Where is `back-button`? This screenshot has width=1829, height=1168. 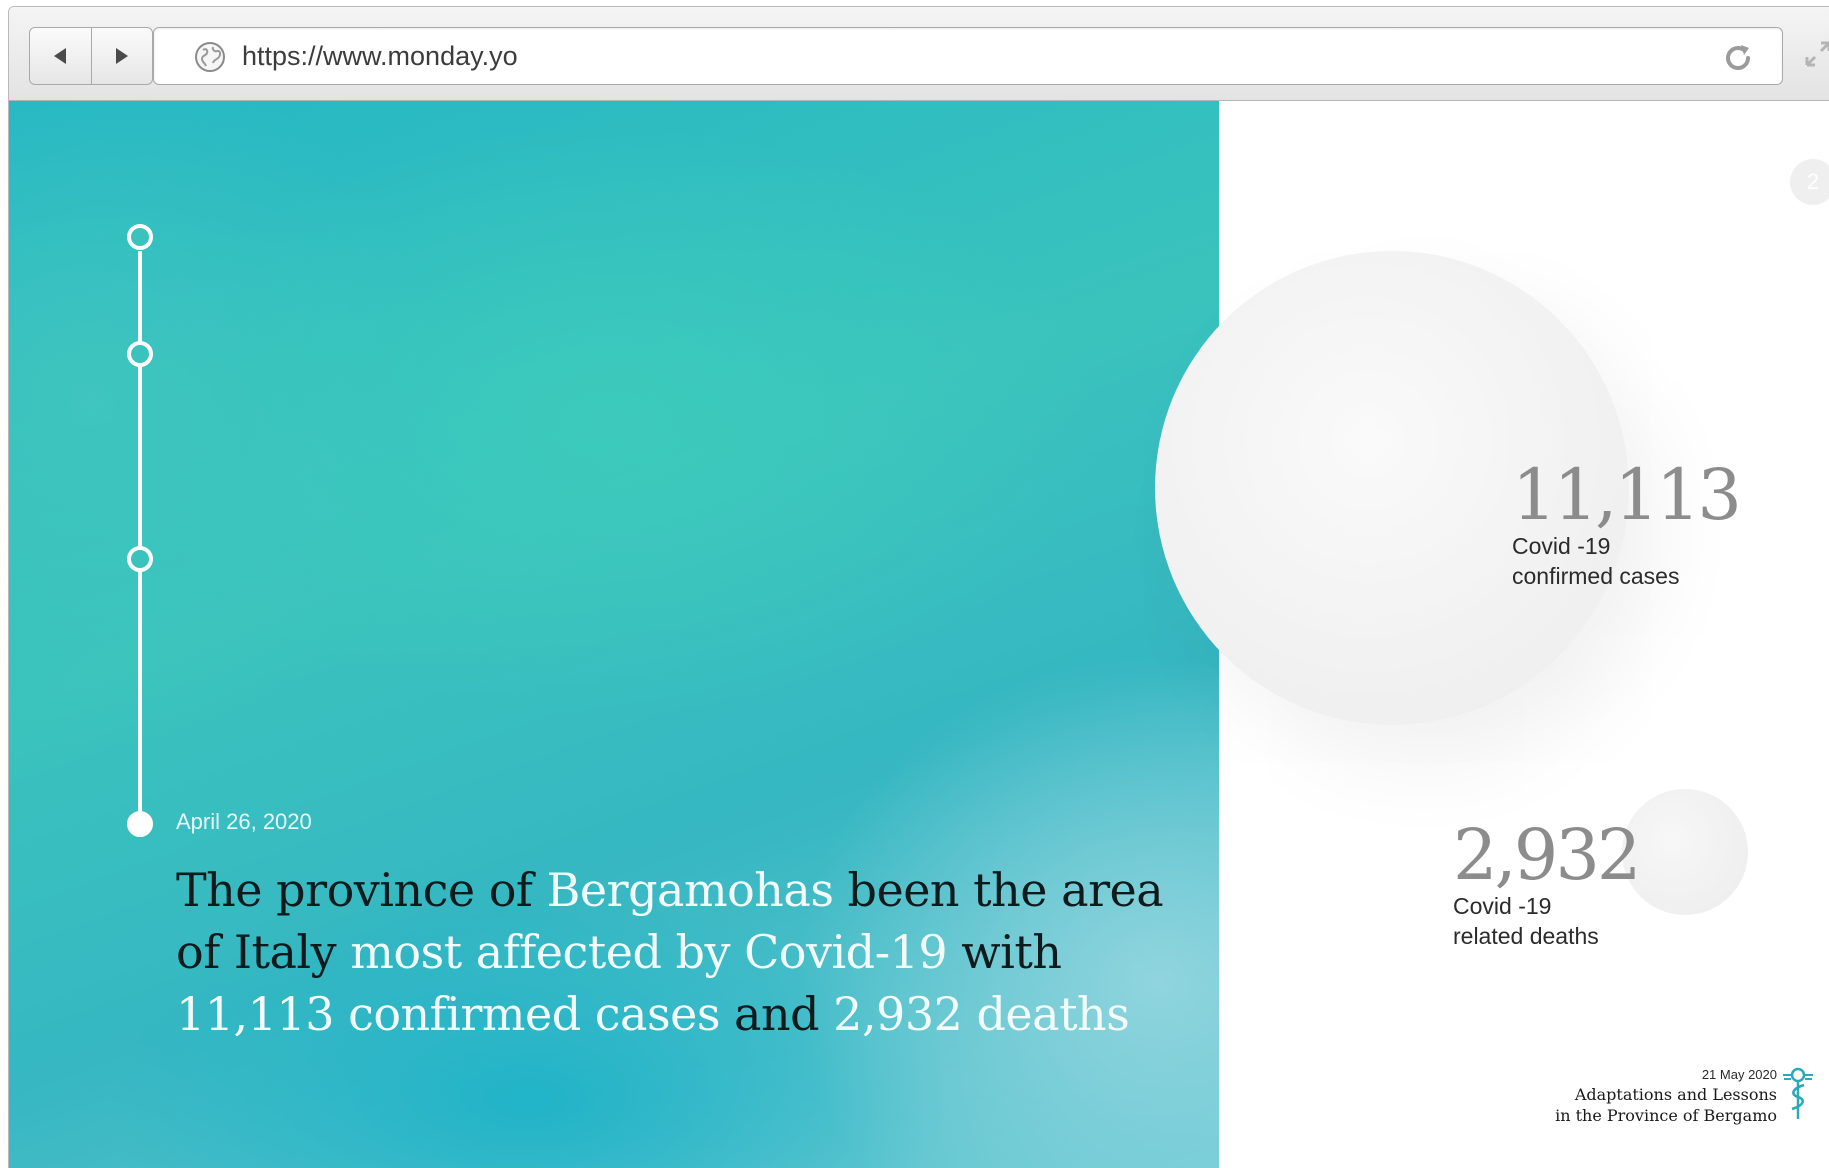
back-button is located at coordinates (60, 56).